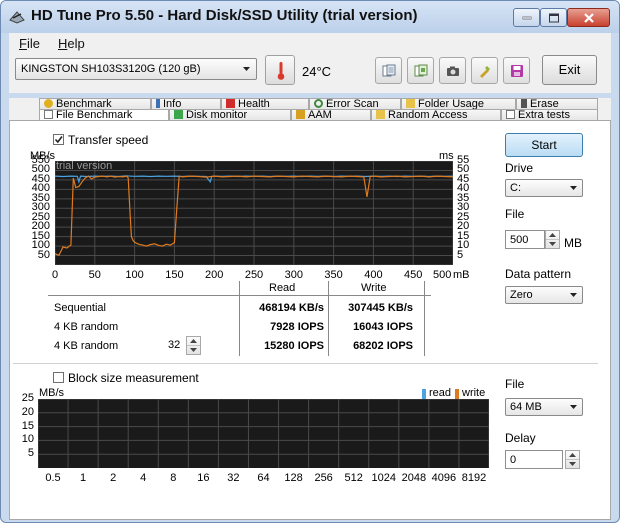 The image size is (620, 523). What do you see at coordinates (254, 275) in the screenshot?
I see `x-tick-label: 250` at bounding box center [254, 275].